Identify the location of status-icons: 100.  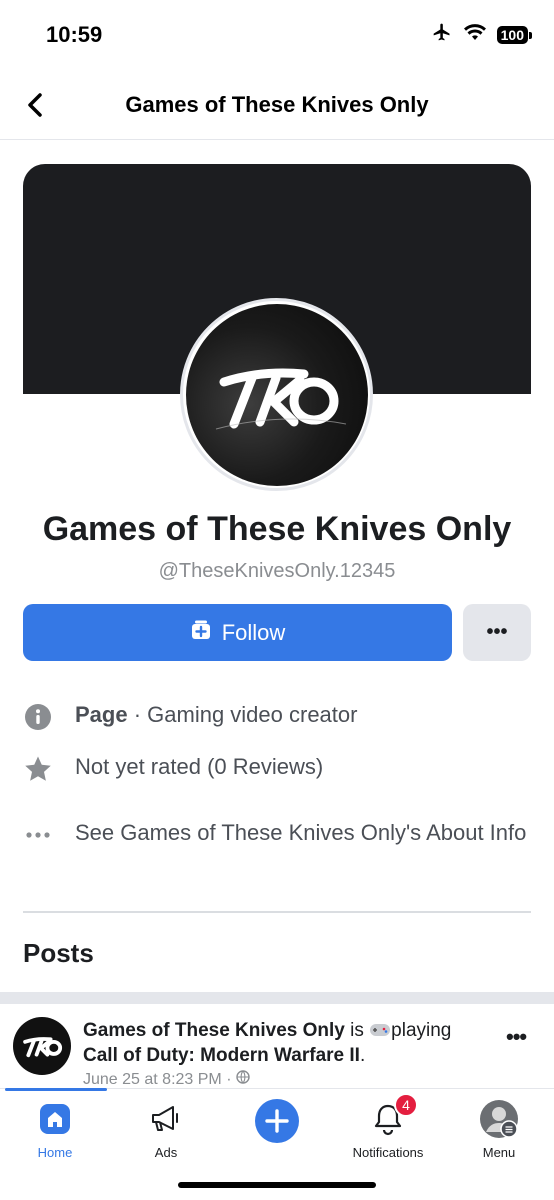
(482, 34).